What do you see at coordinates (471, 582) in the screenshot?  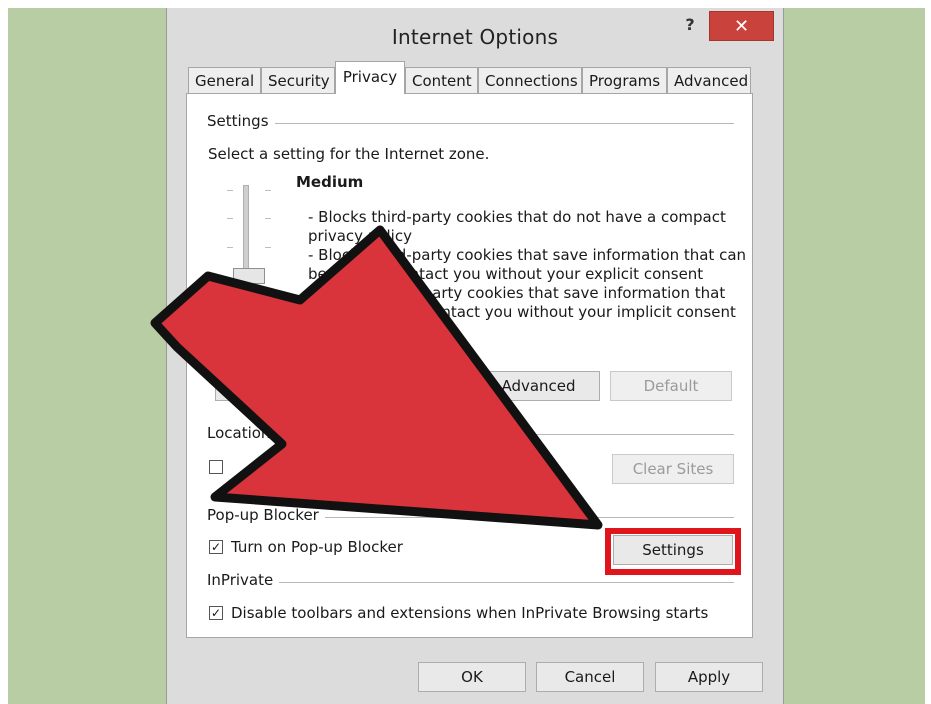 I see `inprivate-divider` at bounding box center [471, 582].